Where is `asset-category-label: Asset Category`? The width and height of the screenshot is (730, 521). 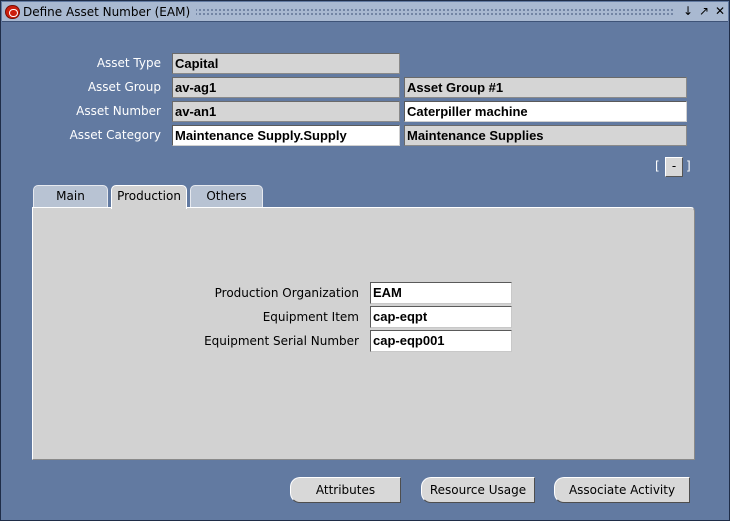 asset-category-label: Asset Category is located at coordinates (115, 135).